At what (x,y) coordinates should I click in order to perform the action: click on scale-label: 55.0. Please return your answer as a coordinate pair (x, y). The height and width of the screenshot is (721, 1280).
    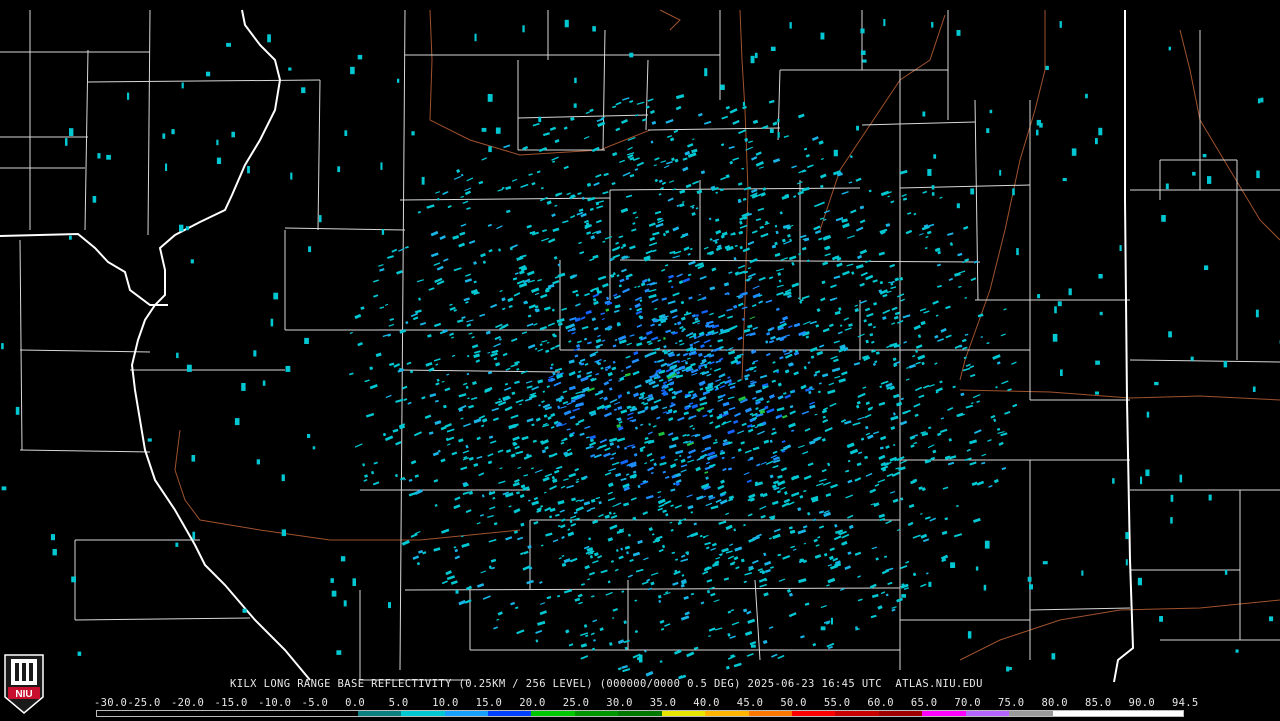
    Looking at the image, I should click on (837, 703).